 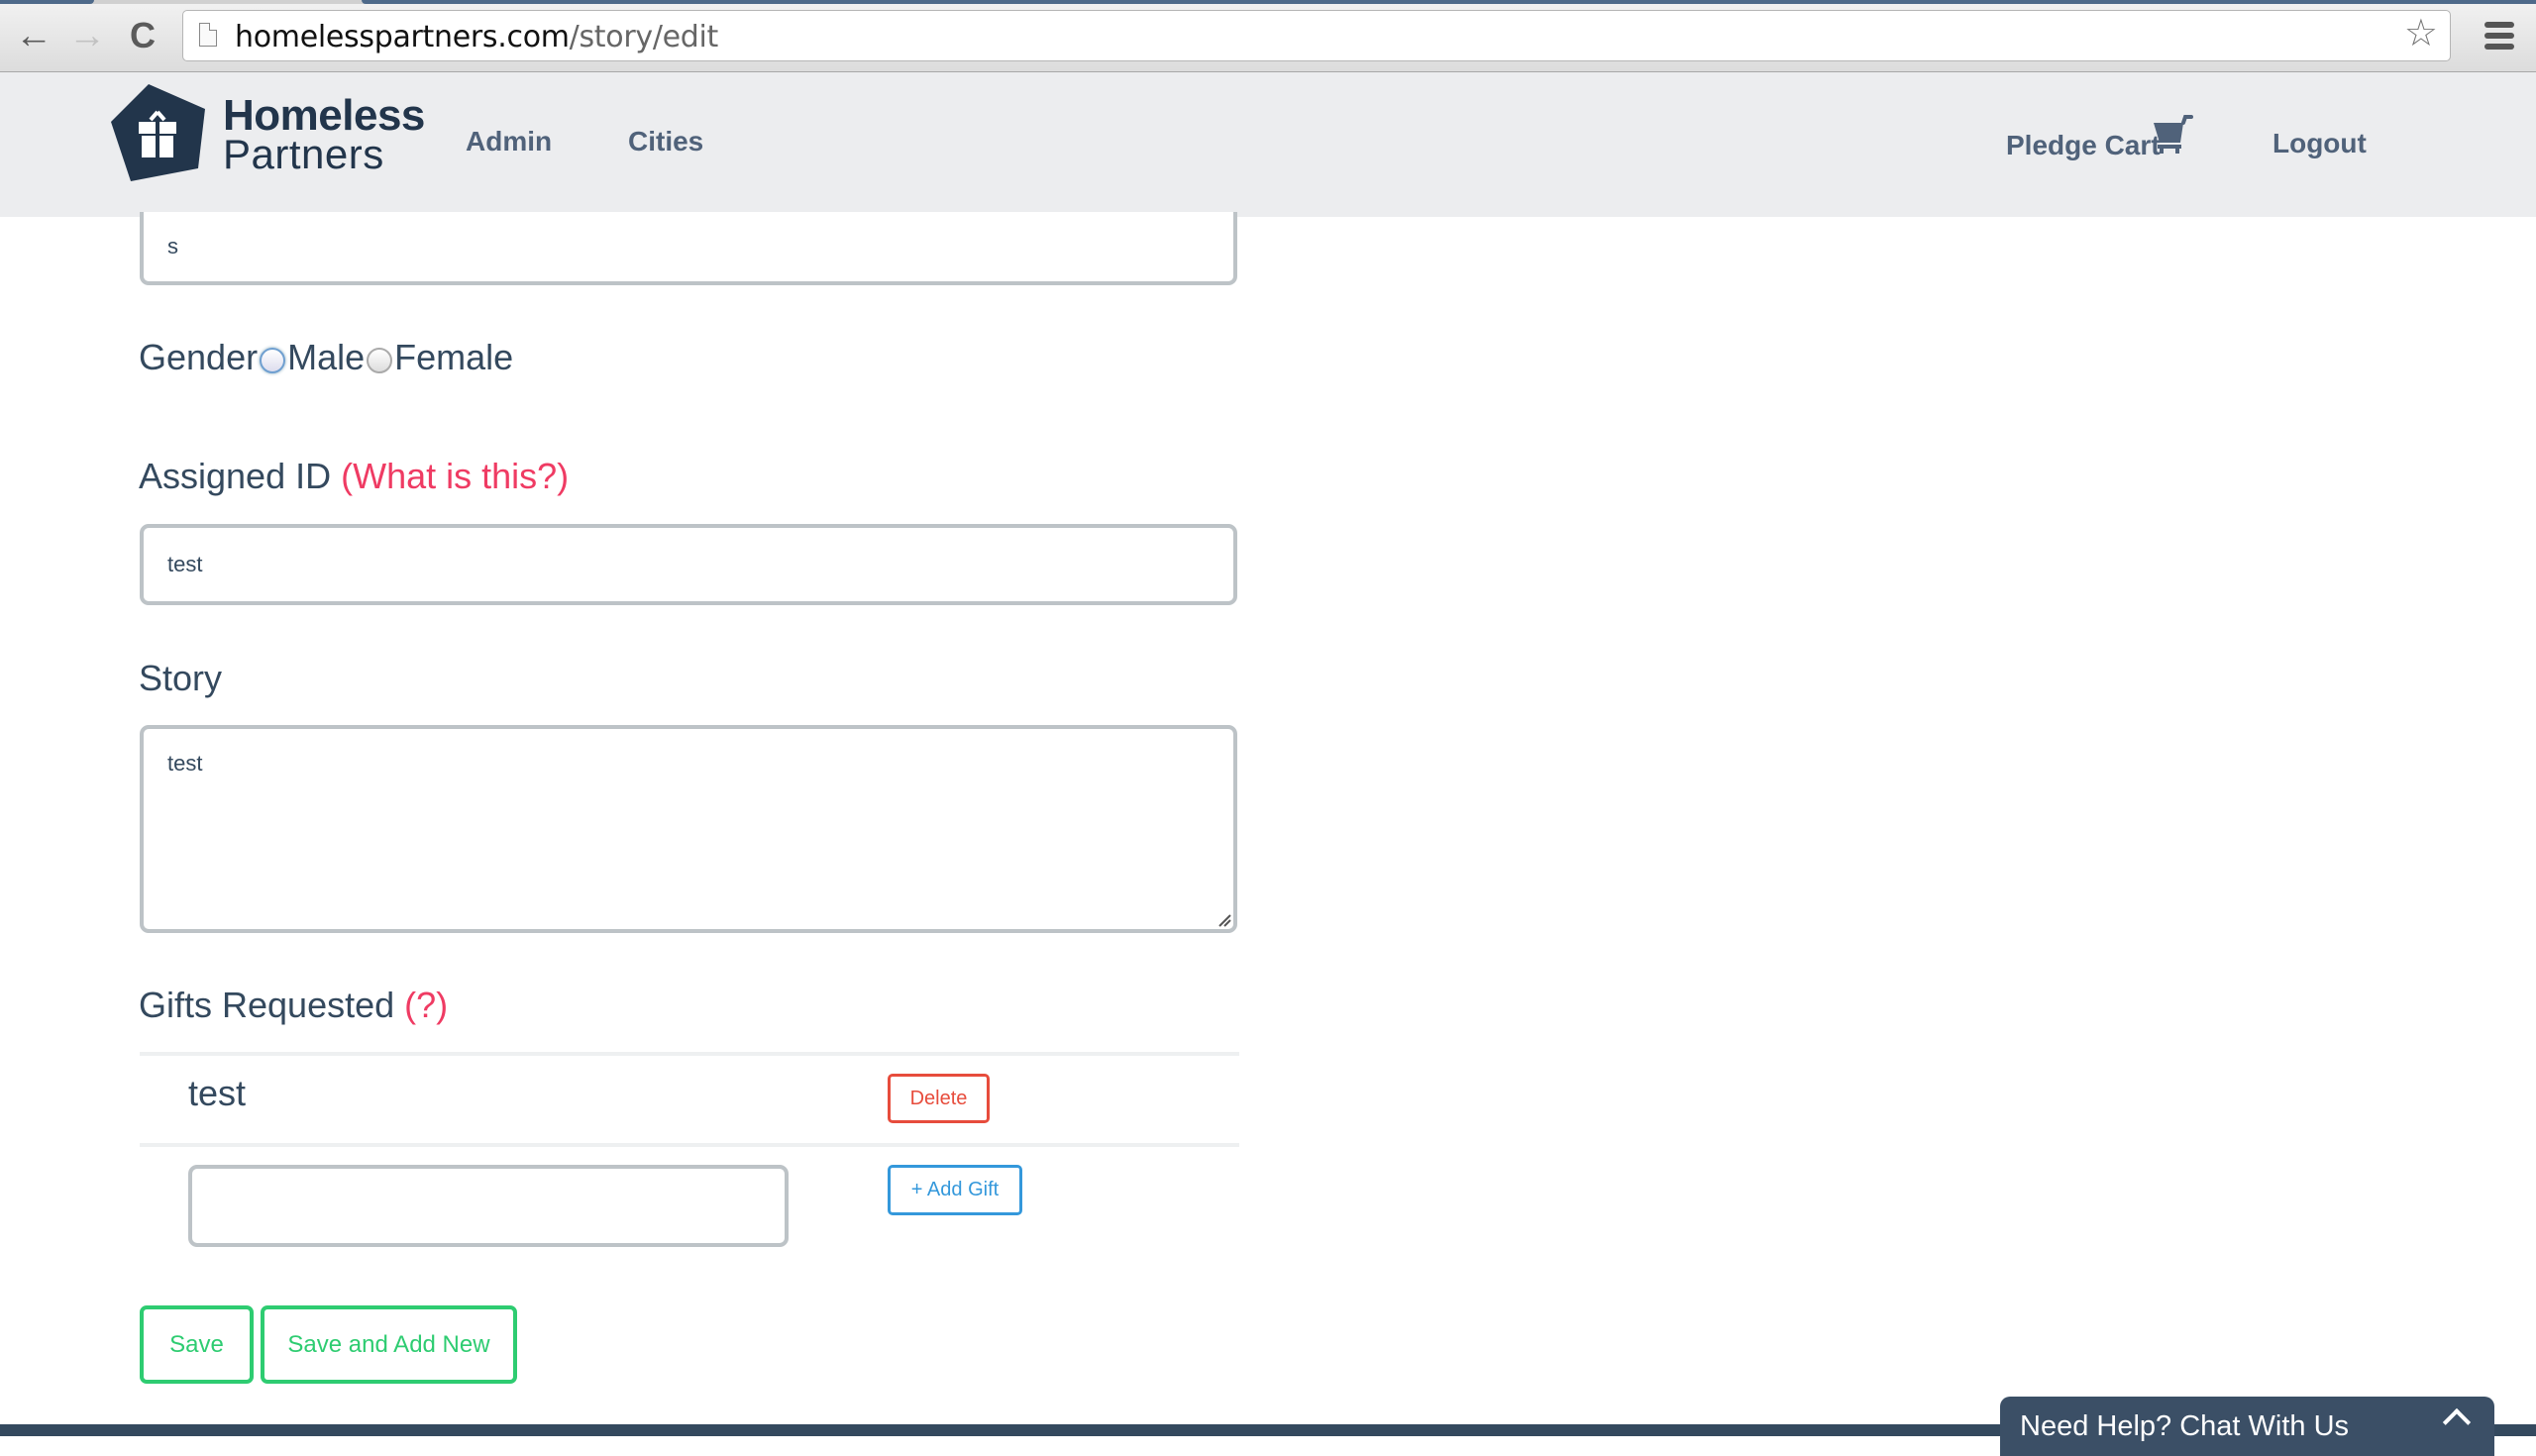 I want to click on gifts-help-link: (?), so click(x=426, y=1005).